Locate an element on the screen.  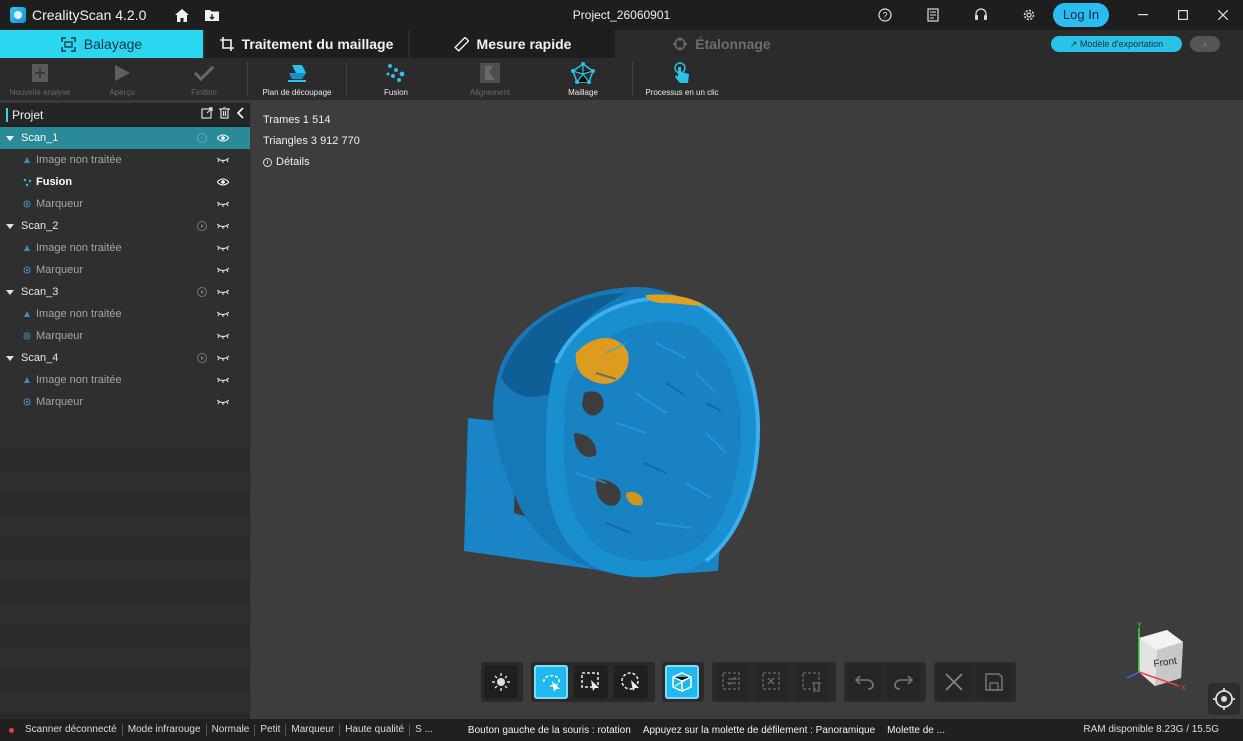
trash-icon is located at coordinates (224, 114).